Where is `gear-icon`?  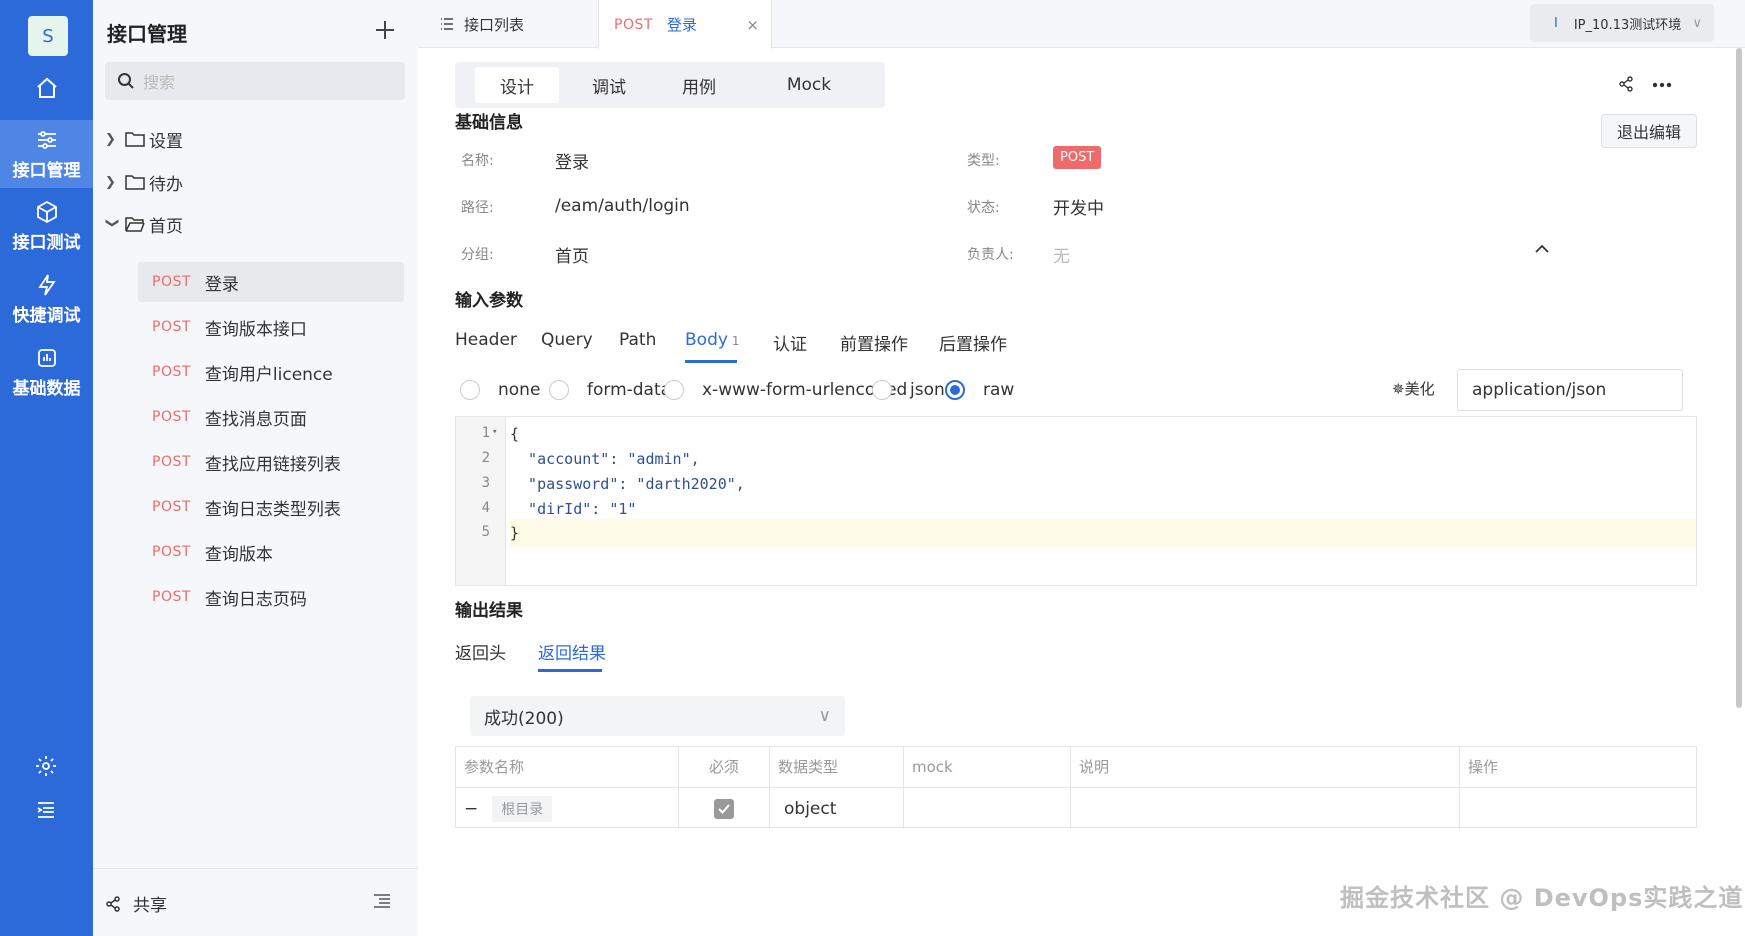 gear-icon is located at coordinates (46, 766).